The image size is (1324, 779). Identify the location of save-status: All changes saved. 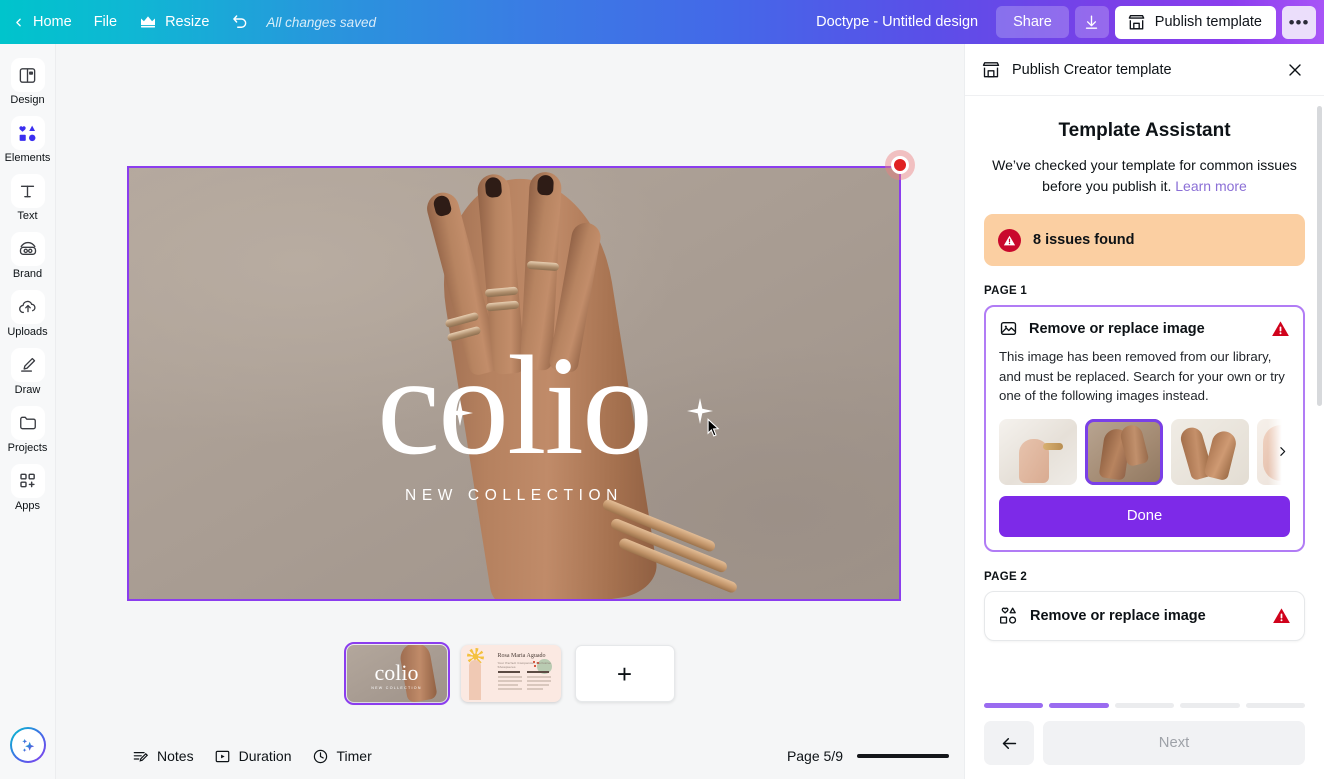
(323, 22).